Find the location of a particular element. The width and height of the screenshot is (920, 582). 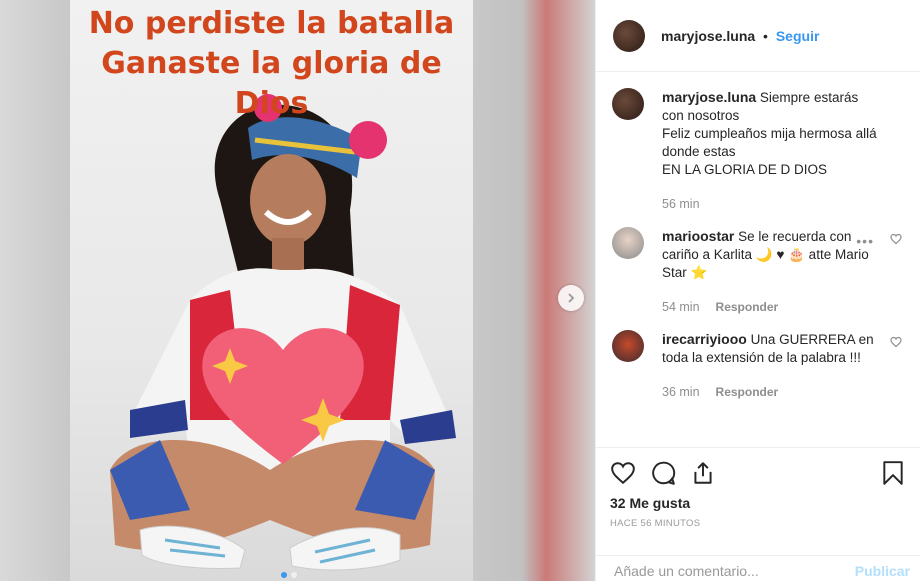

author-info: maryjose.luna • Seguir is located at coordinates (740, 36).